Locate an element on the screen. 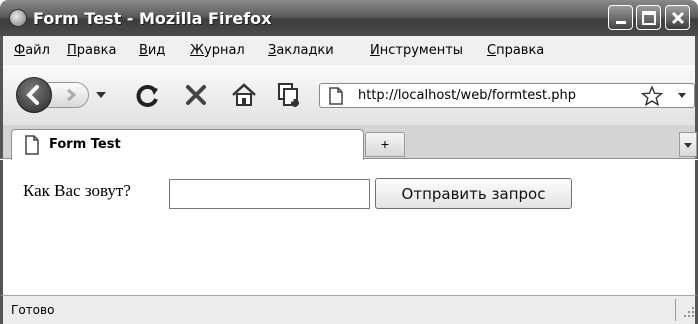 This screenshot has width=698, height=324. maximize-button is located at coordinates (648, 17).